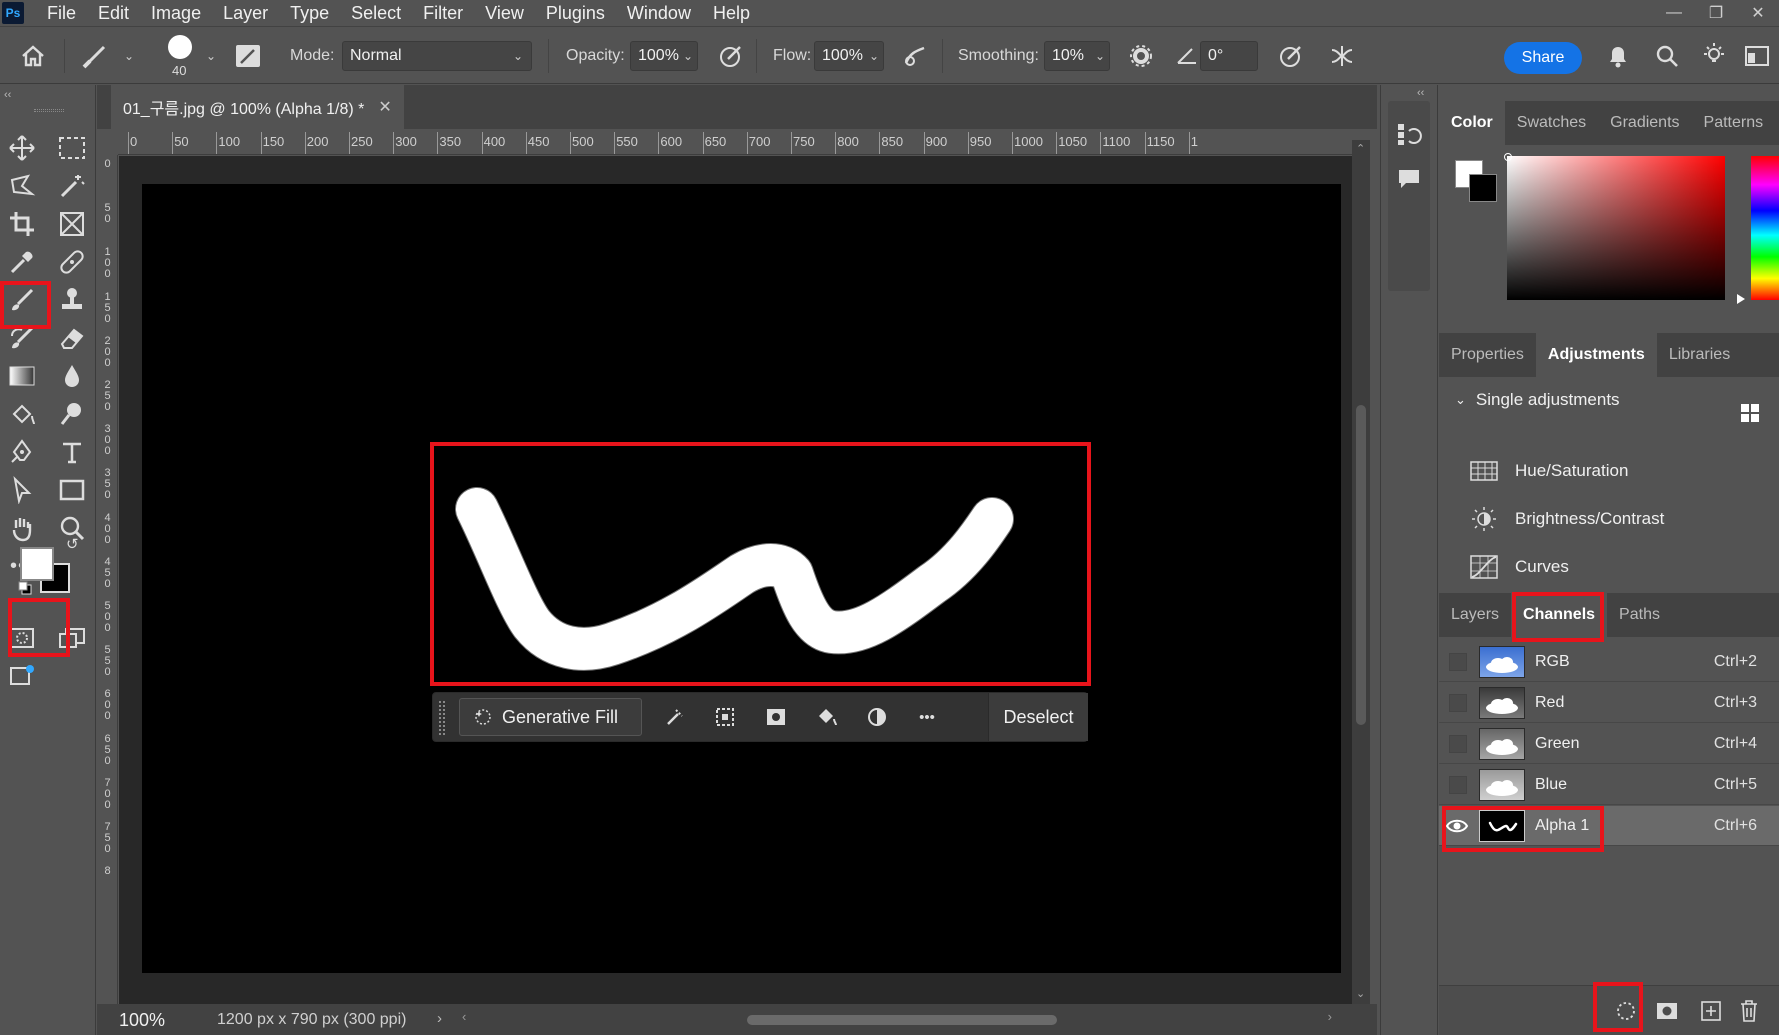 The width and height of the screenshot is (1779, 1035). Describe the element at coordinates (1537, 400) in the screenshot. I see `single-adjustments-header: ⌄ Single adjustments` at that location.